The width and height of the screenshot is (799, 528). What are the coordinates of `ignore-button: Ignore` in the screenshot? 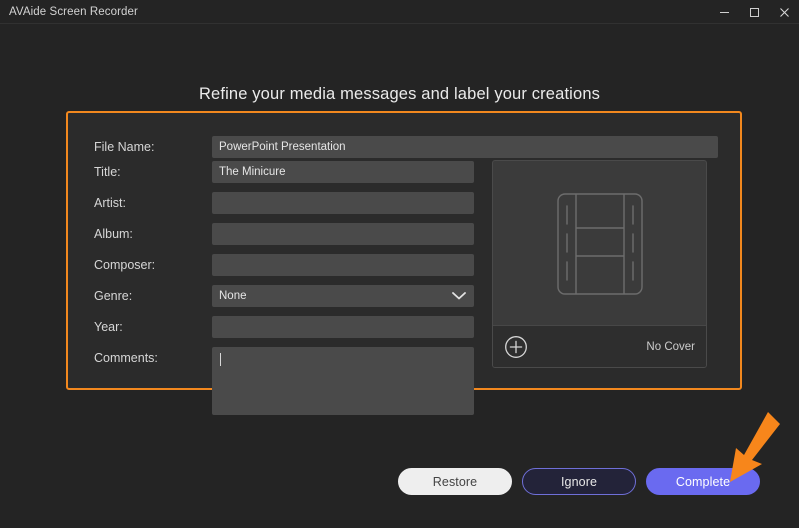 It's located at (579, 481).